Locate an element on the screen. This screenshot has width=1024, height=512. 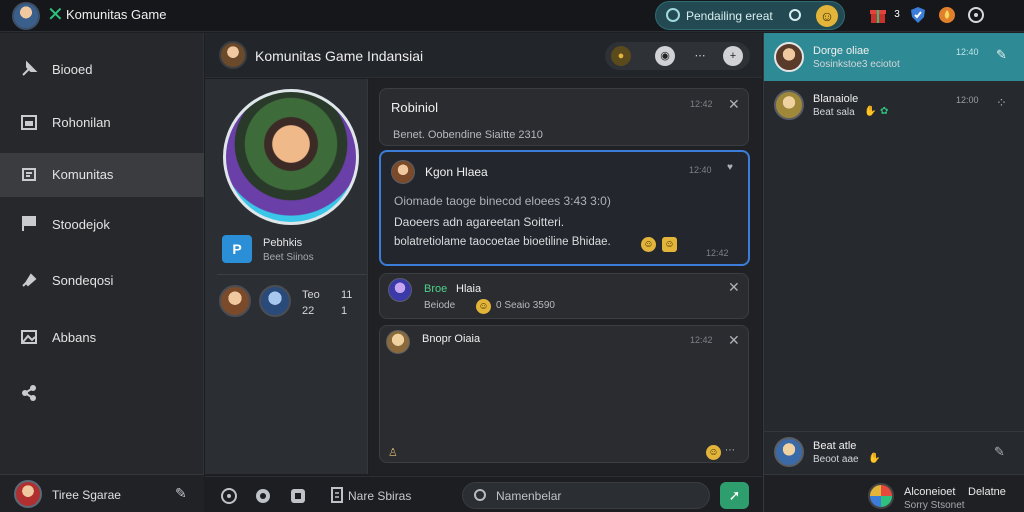
gift-icon is located at coordinates (878, 15).